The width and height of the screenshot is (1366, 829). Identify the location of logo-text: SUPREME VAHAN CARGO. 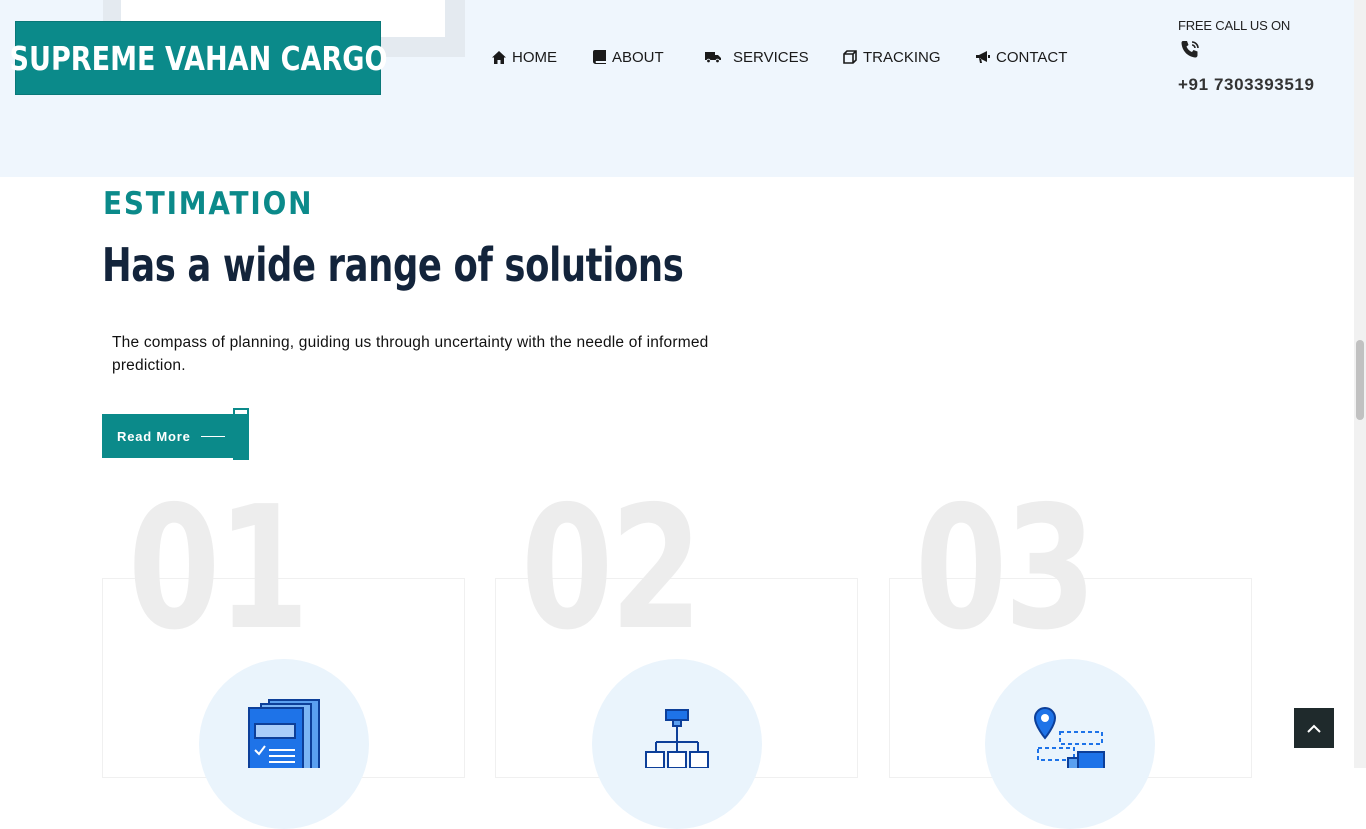
(198, 58).